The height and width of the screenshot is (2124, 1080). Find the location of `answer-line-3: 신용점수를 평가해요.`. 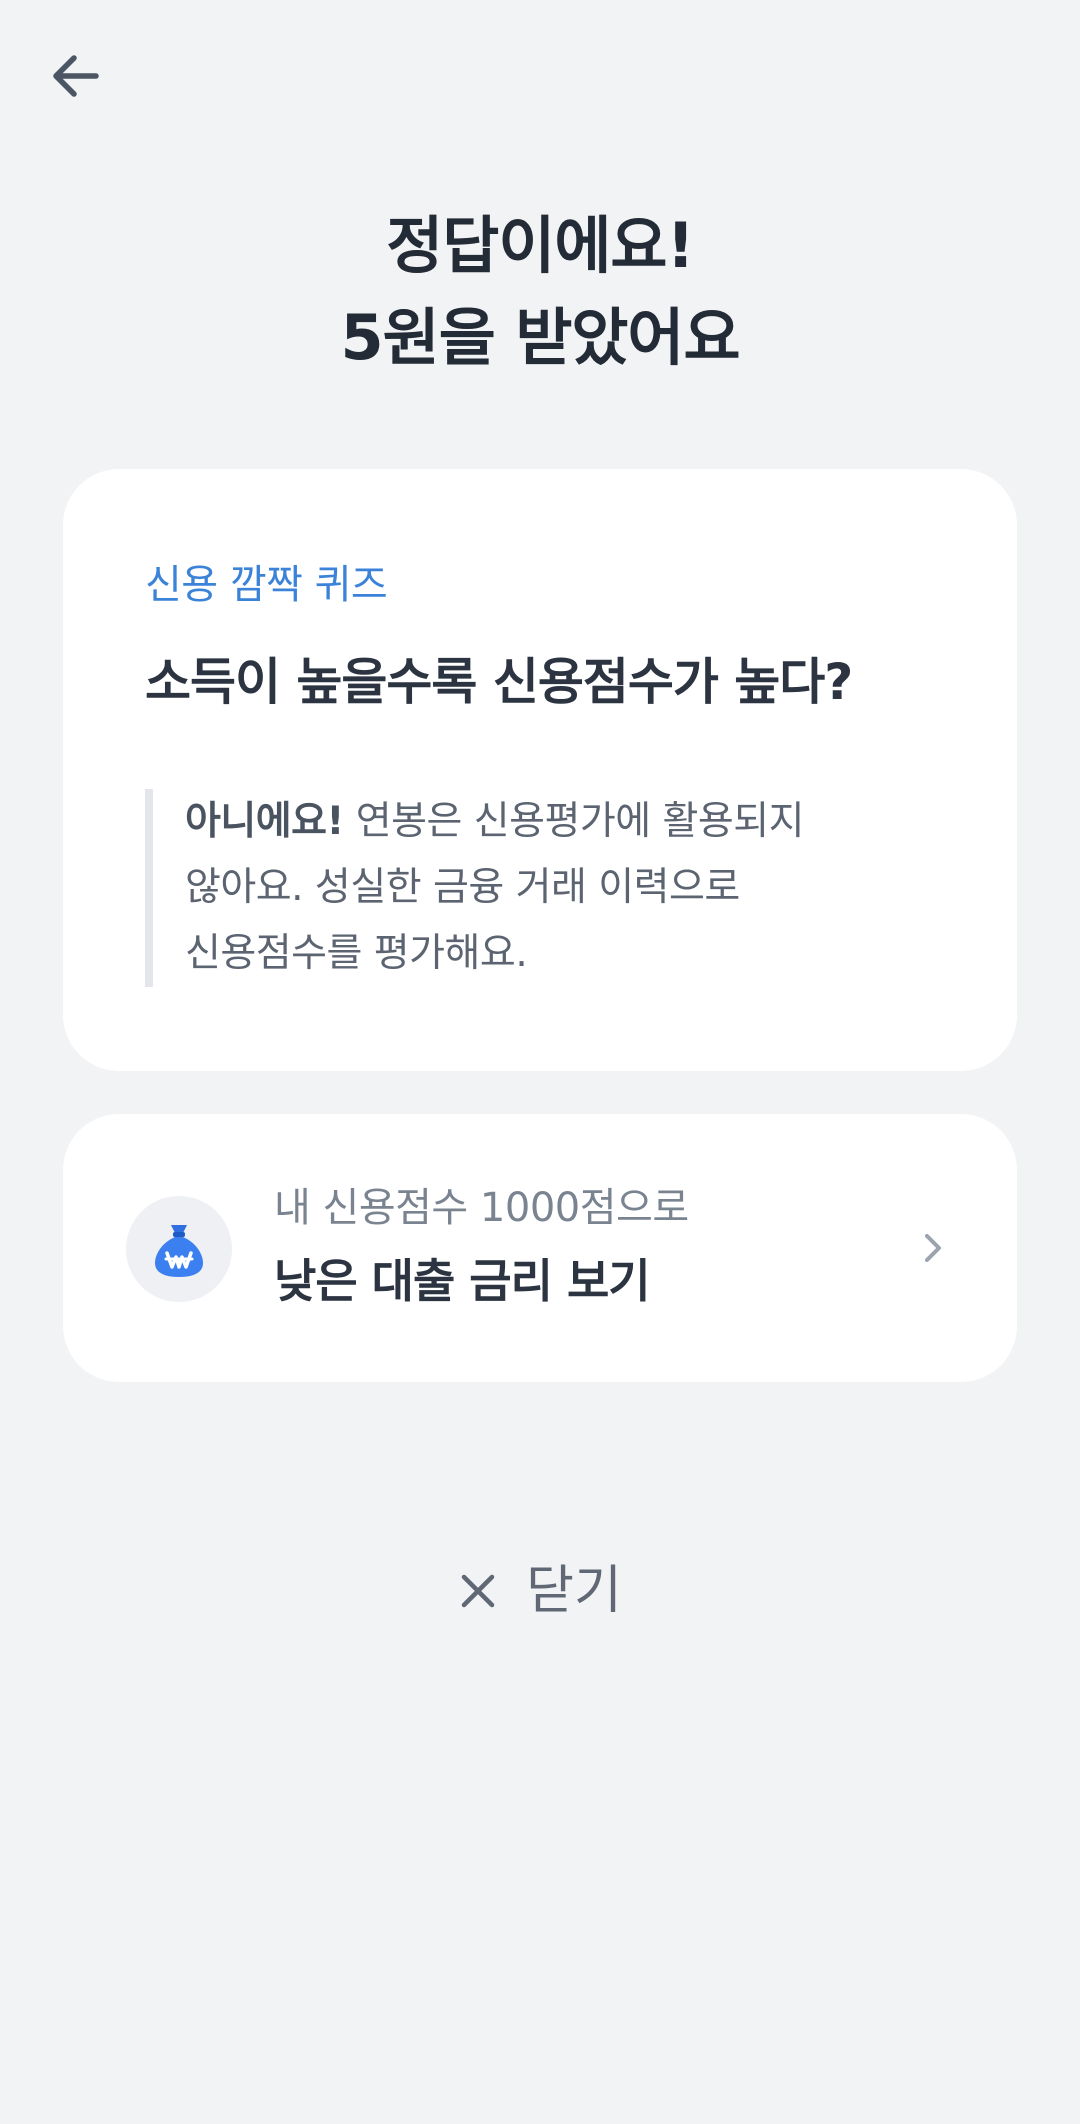

answer-line-3: 신용점수를 평가해요. is located at coordinates (356, 953).